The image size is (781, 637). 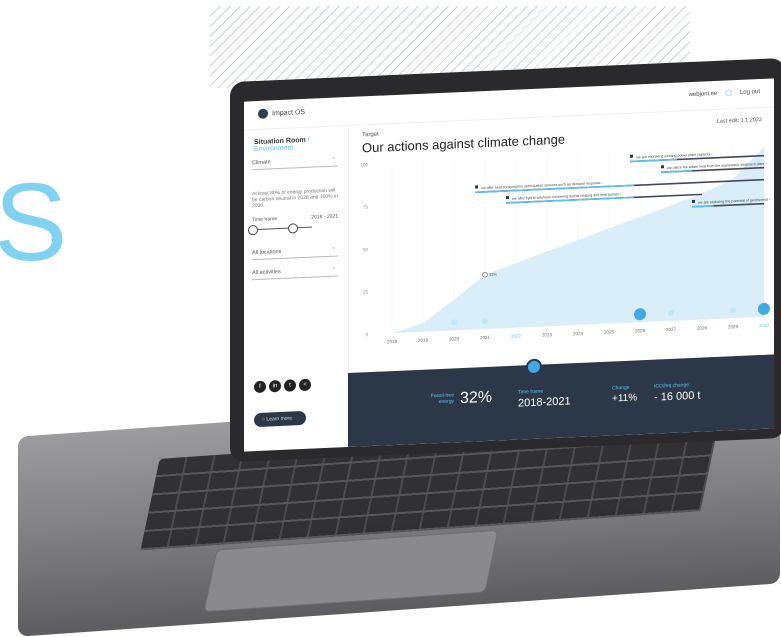 What do you see at coordinates (305, 385) in the screenshot?
I see `share-icon: <` at bounding box center [305, 385].